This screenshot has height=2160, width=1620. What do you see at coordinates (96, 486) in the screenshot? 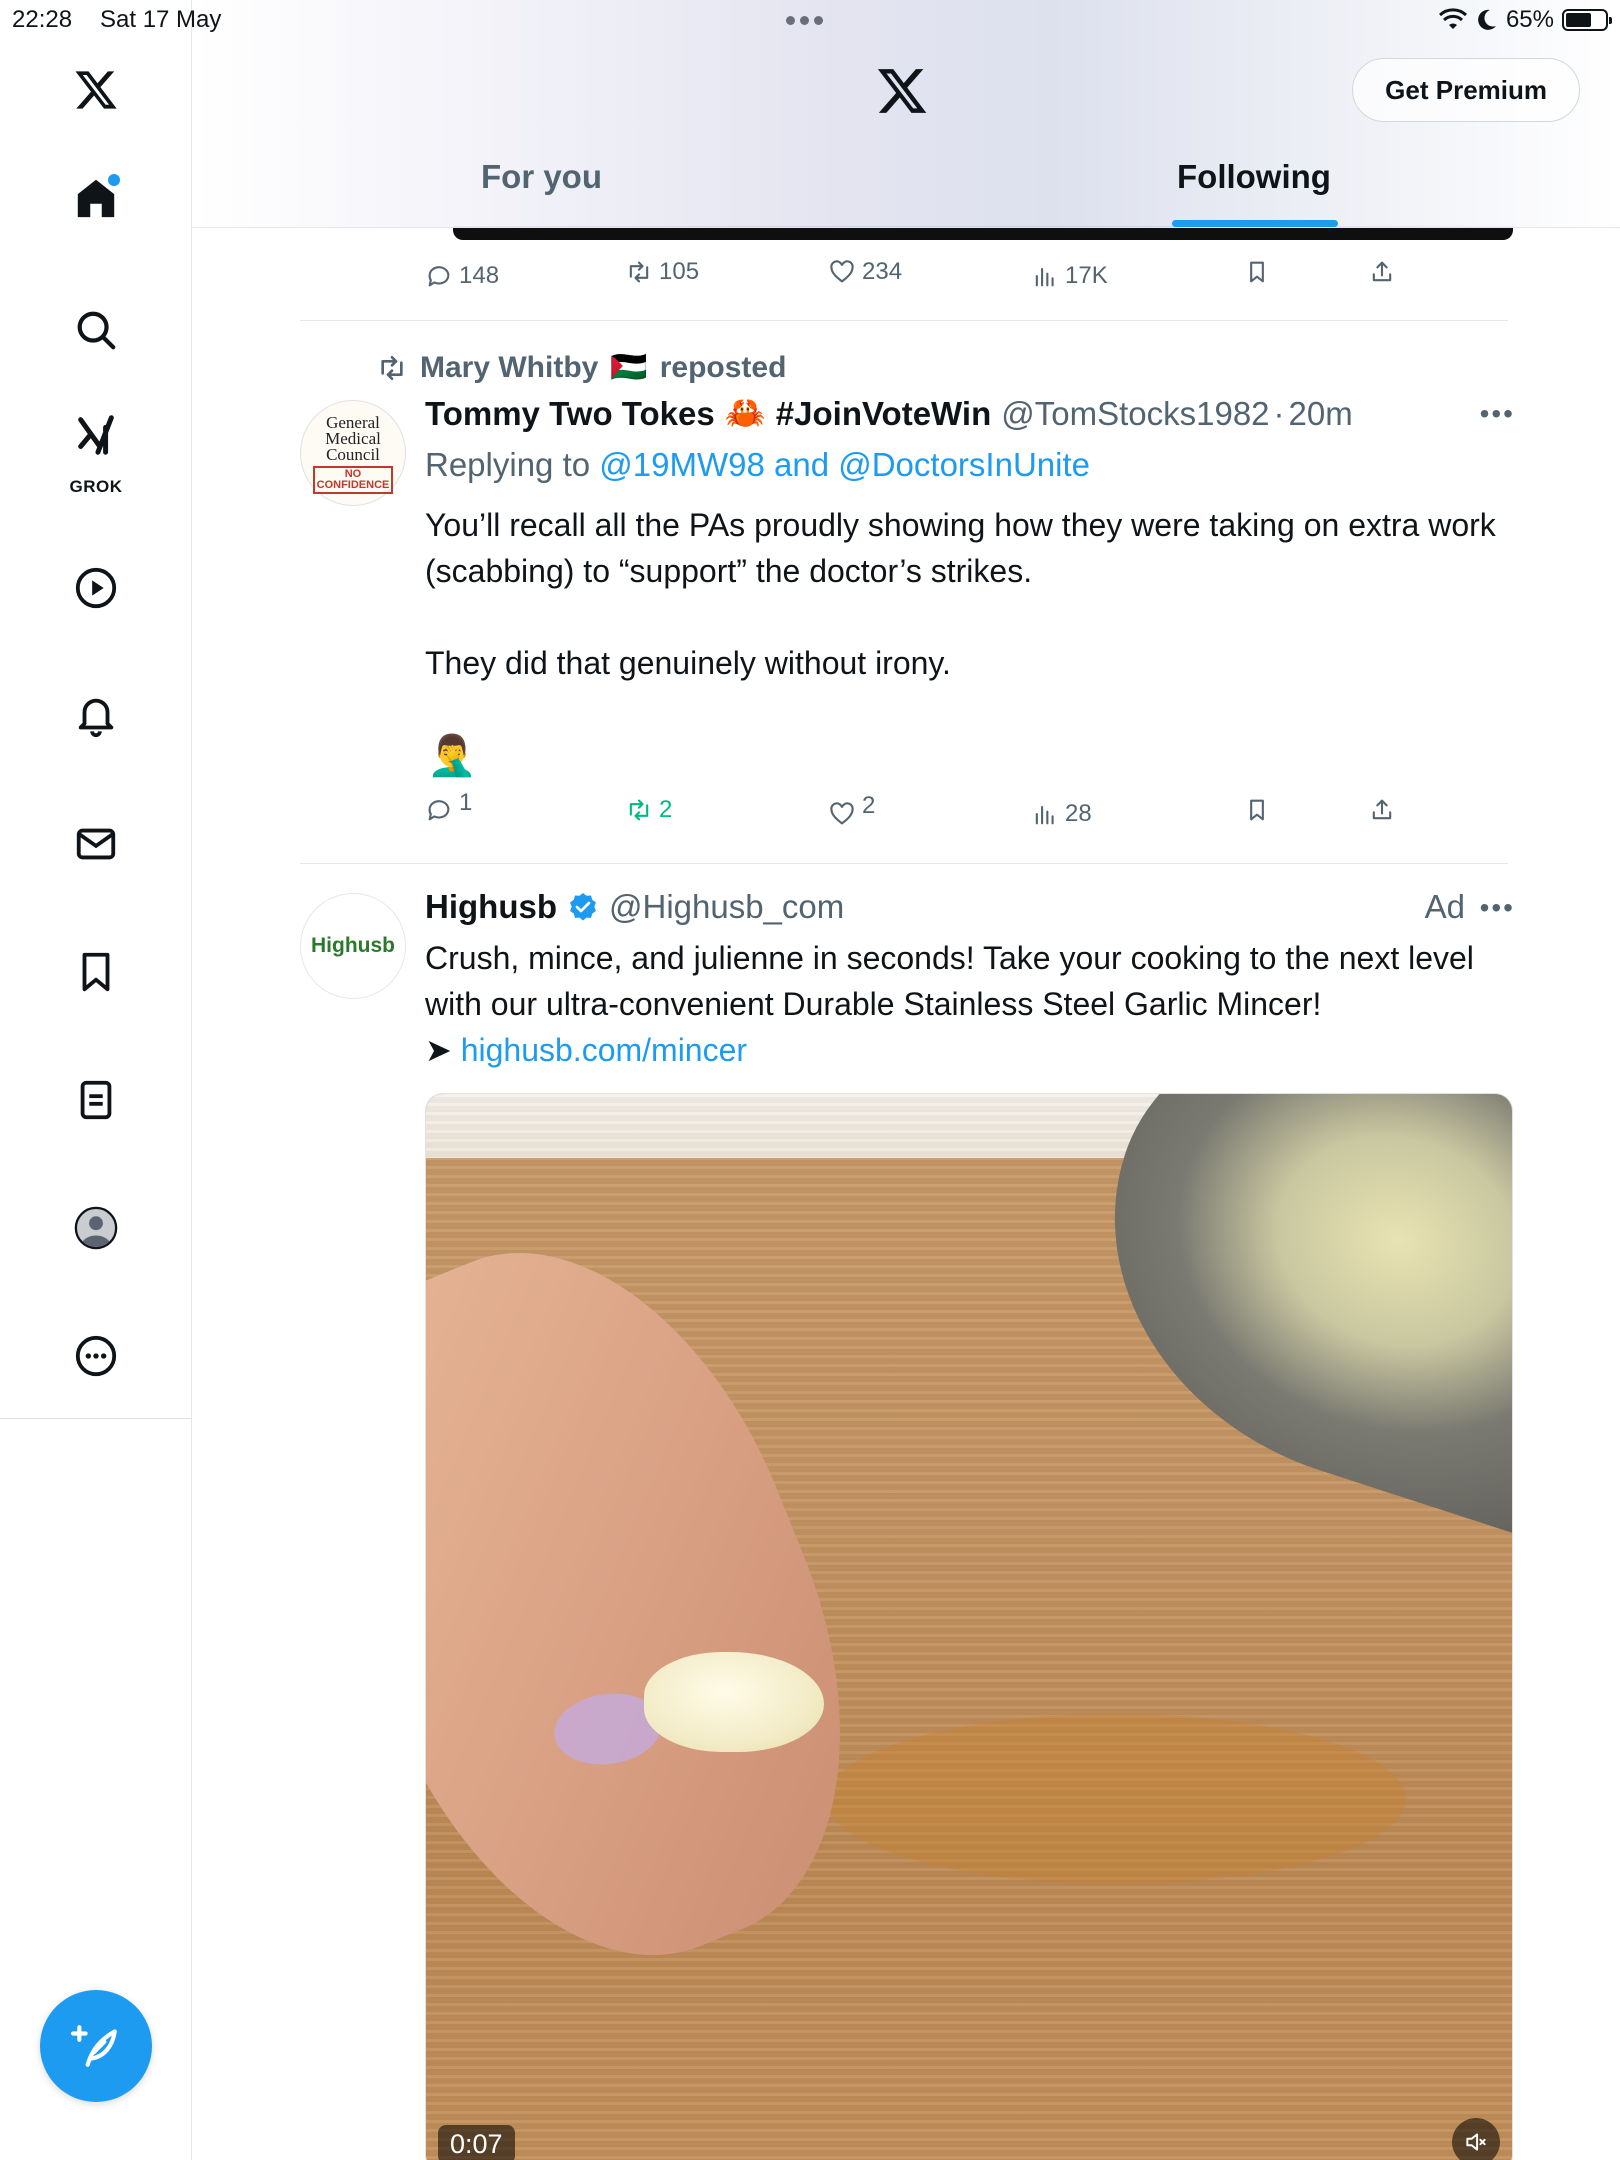
I see `grok-label: GROK` at bounding box center [96, 486].